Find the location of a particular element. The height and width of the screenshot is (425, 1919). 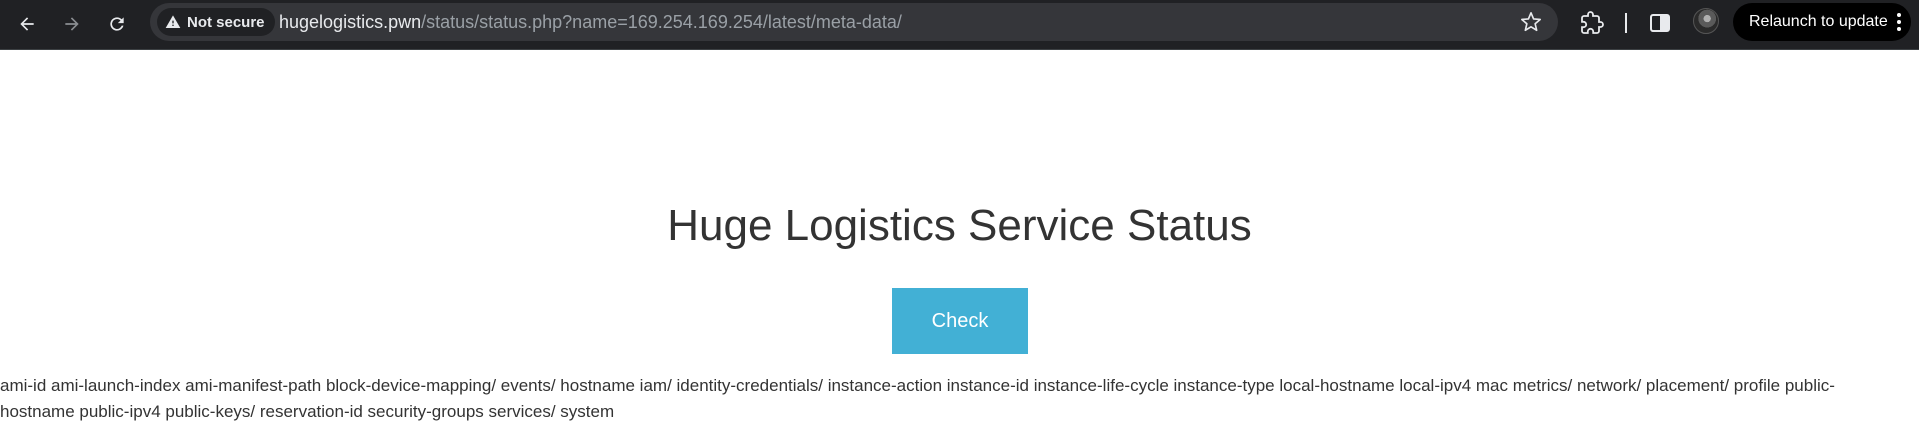

back-arrow-icon is located at coordinates (27, 24).